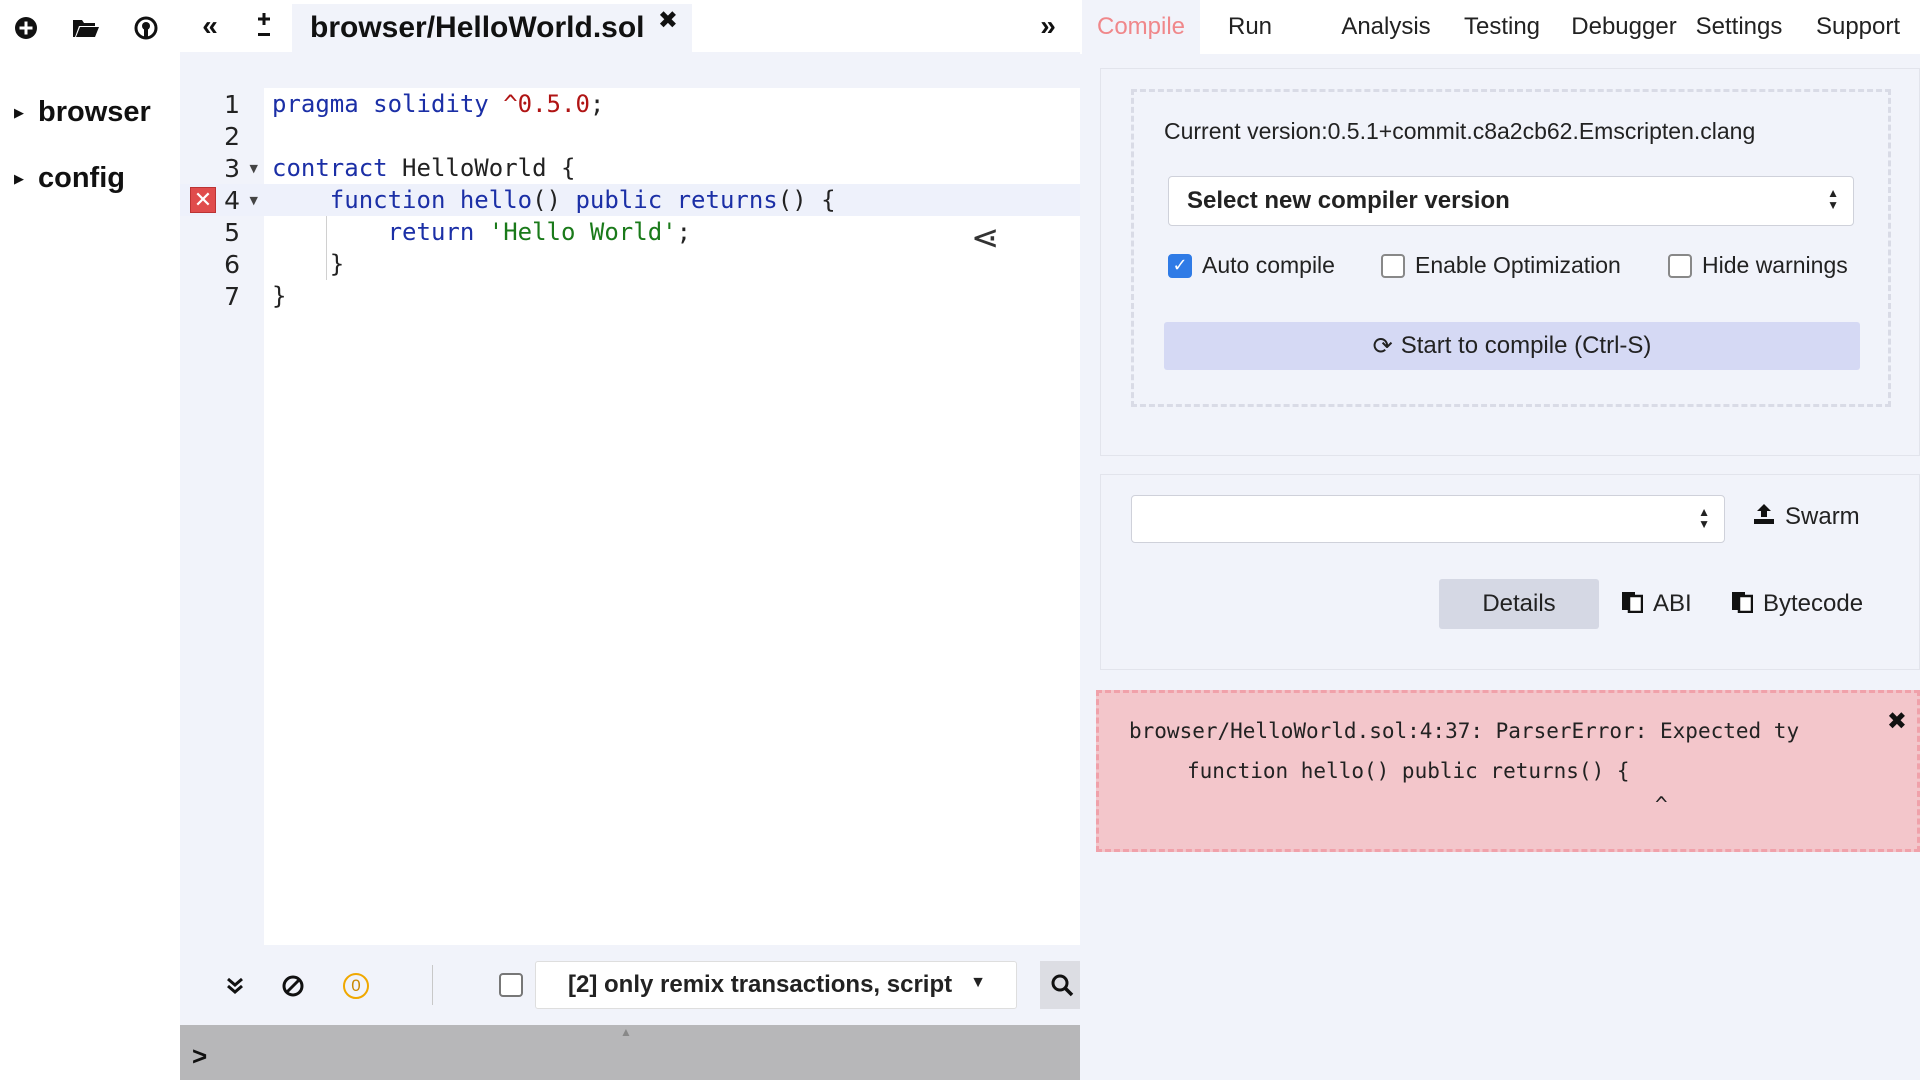 This screenshot has width=1920, height=1080. I want to click on tab-helloworld: browser/HelloWorld.sol ✖, so click(492, 28).